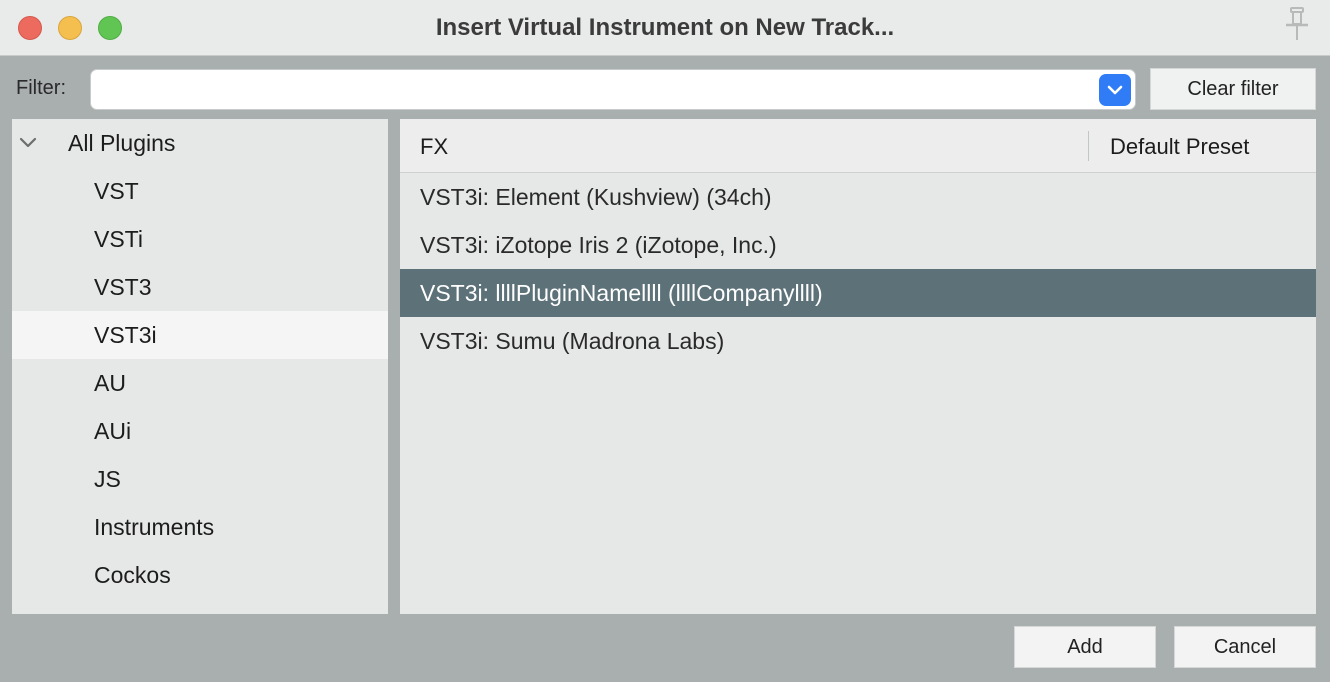 This screenshot has height=682, width=1330. I want to click on tree-item-label: VST, so click(116, 191).